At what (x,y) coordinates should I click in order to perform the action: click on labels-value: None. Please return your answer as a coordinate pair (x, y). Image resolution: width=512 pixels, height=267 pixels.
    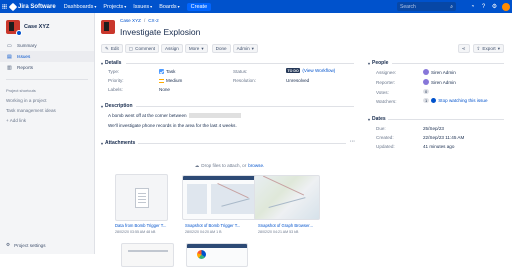
    Looking at the image, I should click on (164, 89).